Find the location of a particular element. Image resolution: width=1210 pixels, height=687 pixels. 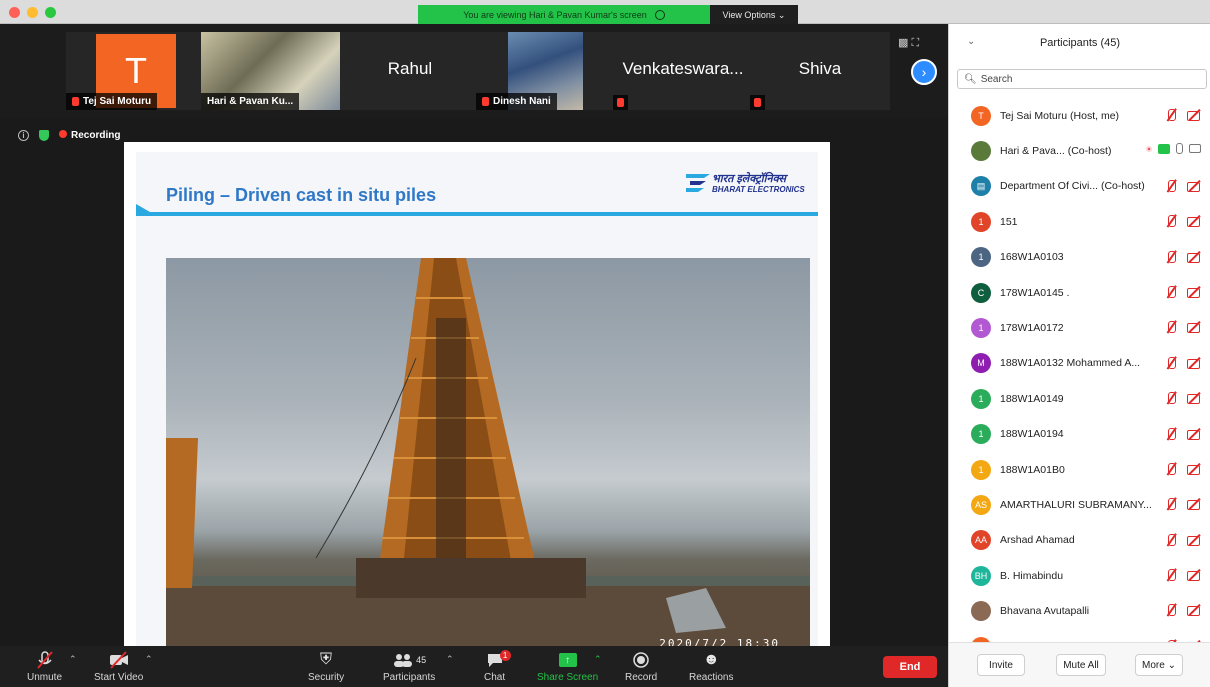

more-button: More ⌄ is located at coordinates (1159, 665).